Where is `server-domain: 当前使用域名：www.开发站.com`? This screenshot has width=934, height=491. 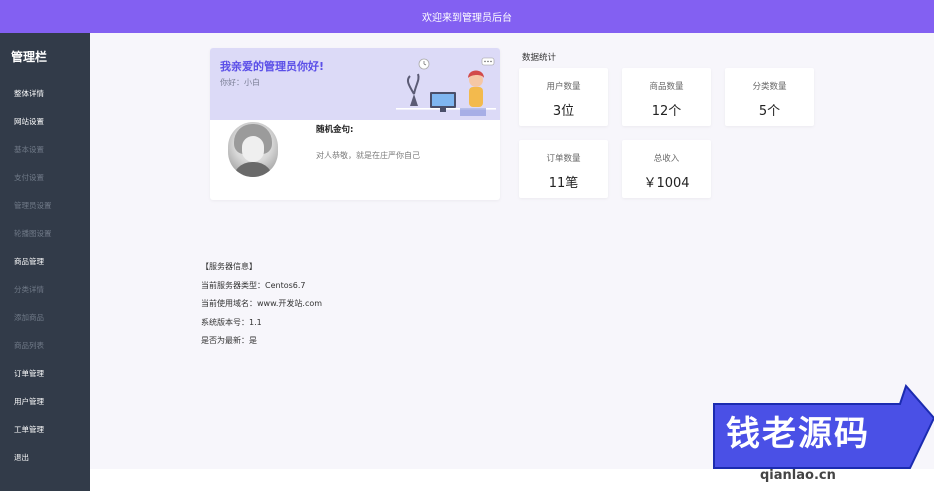 server-domain: 当前使用域名：www.开发站.com is located at coordinates (262, 303).